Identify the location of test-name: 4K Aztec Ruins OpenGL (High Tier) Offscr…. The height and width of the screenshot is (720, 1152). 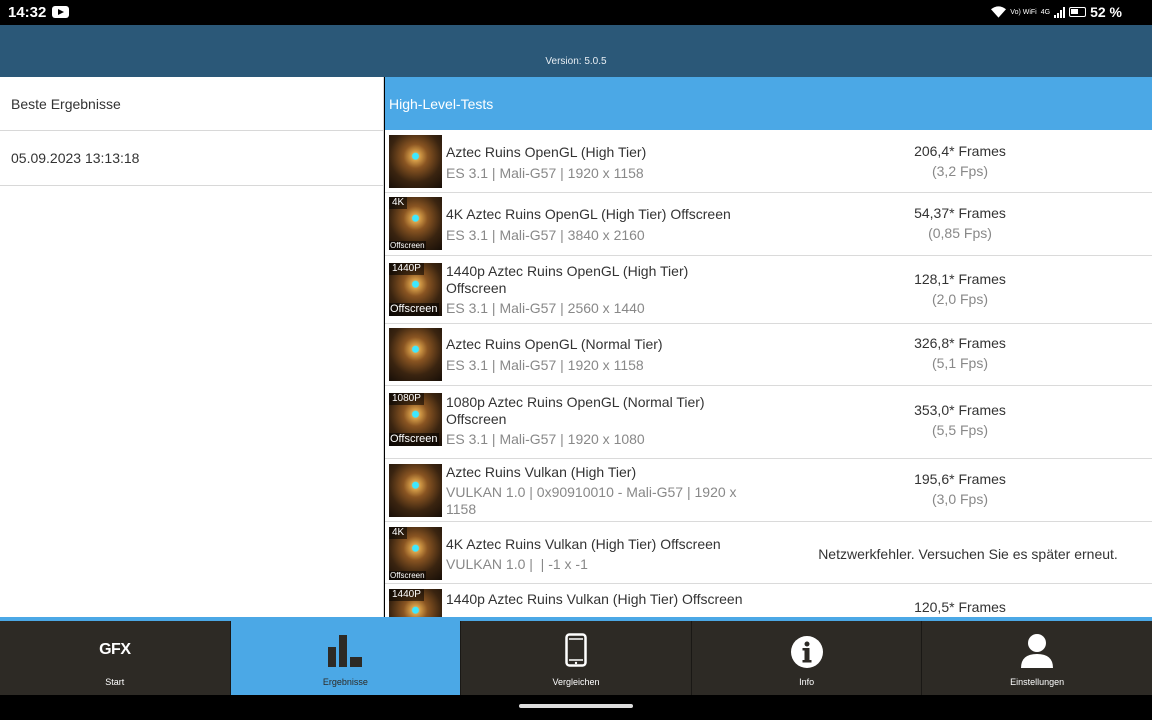
(588, 214).